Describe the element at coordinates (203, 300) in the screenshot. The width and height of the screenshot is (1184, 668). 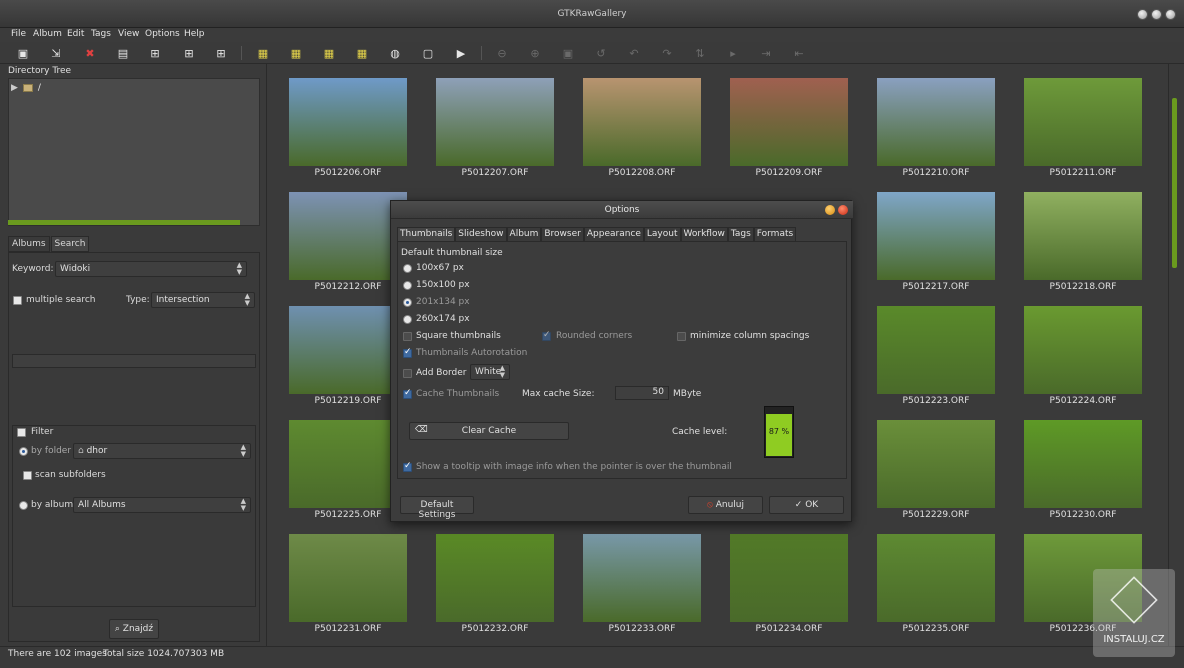
I see `type-combo: Intersection ▲ ▼` at that location.